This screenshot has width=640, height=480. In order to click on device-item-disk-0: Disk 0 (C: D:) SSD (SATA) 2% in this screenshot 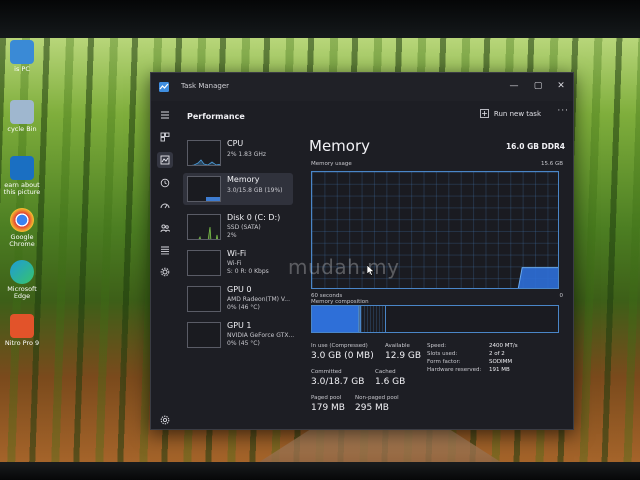, I will do `click(238, 227)`.